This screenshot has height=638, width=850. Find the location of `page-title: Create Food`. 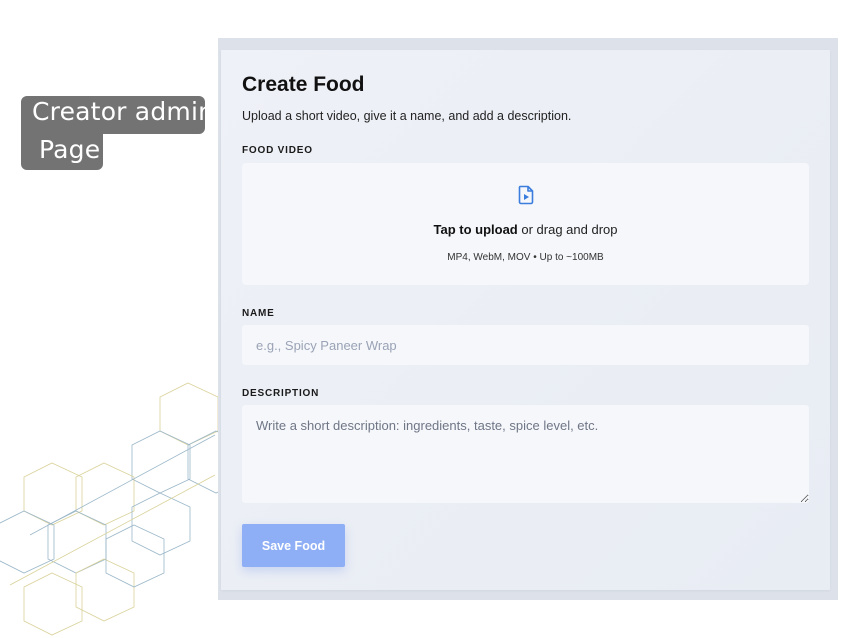

page-title: Create Food is located at coordinates (303, 84).